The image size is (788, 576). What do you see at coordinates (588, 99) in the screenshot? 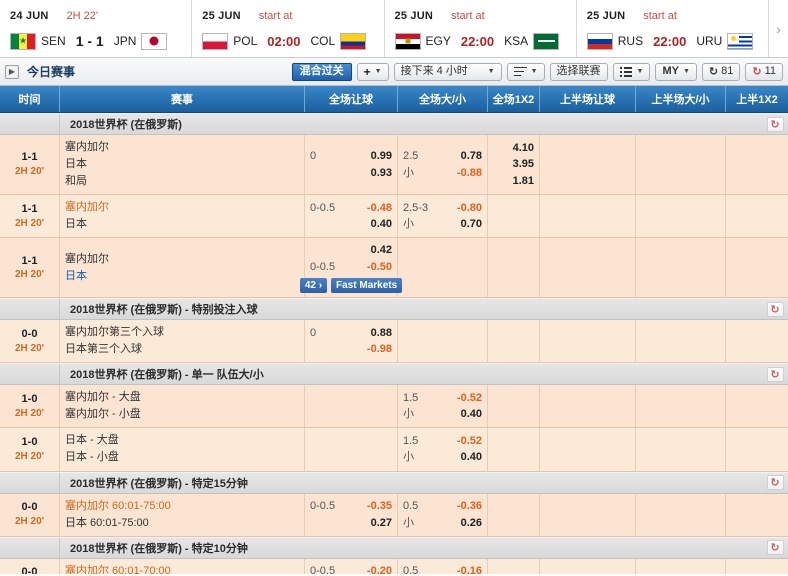
I see `column-header-half-handicap: 上半场让球` at bounding box center [588, 99].